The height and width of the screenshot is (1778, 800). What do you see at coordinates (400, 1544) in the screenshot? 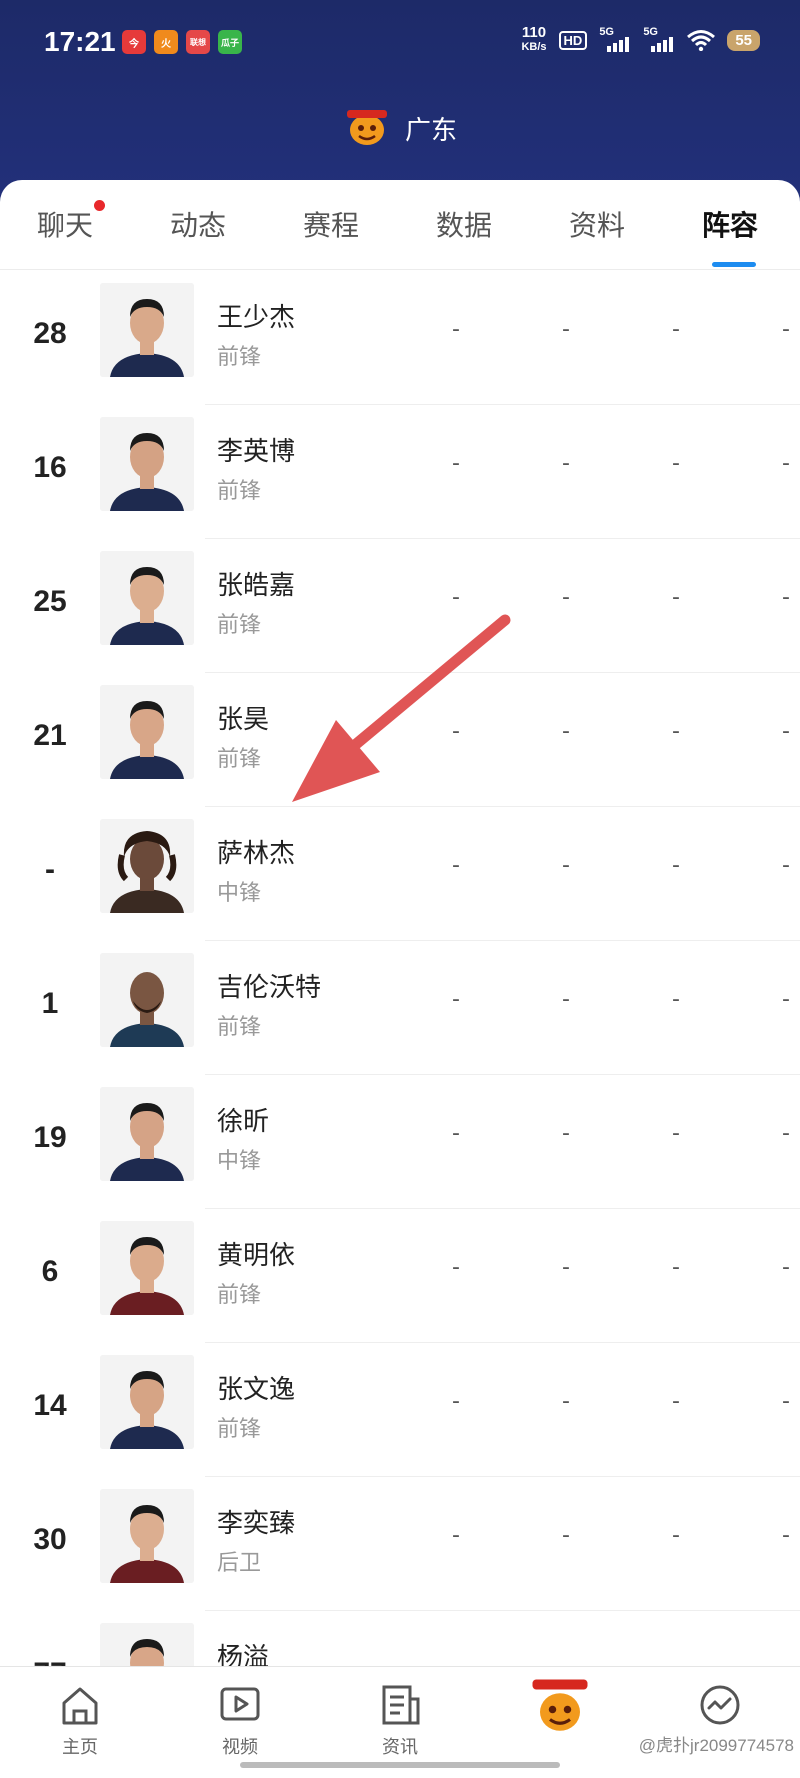
I see `player-row: 30 李奕臻 后卫 - - - -` at bounding box center [400, 1544].